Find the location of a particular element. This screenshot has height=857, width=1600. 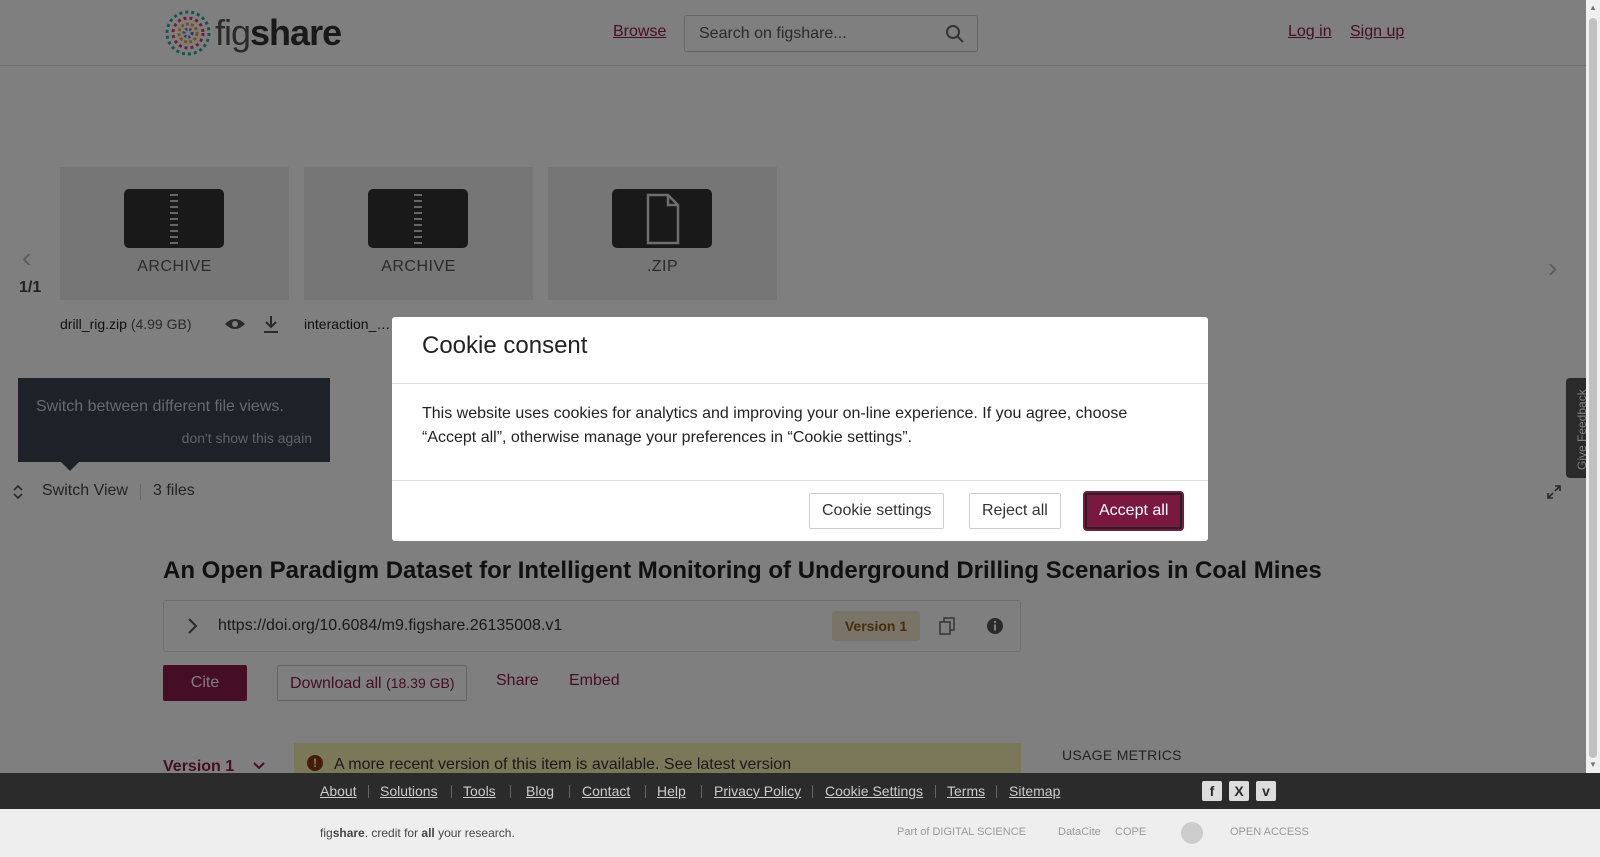

scrollbar: ▲ ▼ is located at coordinates (1593, 386).